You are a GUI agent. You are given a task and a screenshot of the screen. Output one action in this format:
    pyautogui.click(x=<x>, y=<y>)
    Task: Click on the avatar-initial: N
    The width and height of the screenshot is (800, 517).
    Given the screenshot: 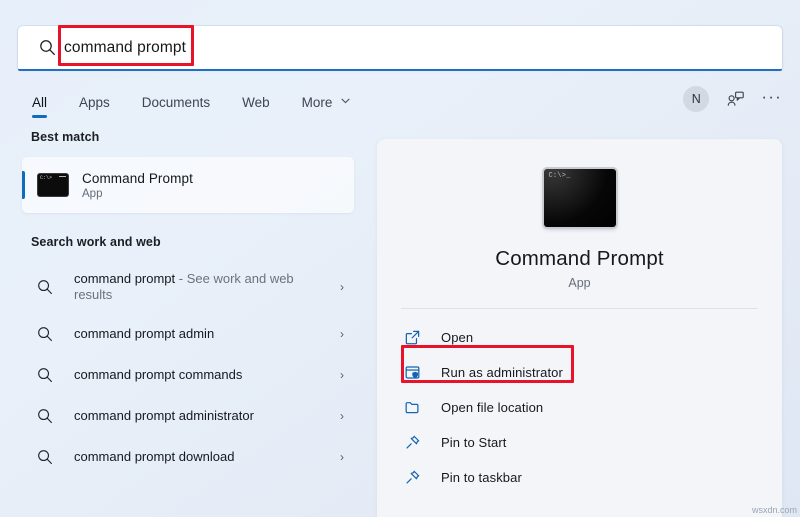 What is the action you would take?
    pyautogui.click(x=696, y=99)
    